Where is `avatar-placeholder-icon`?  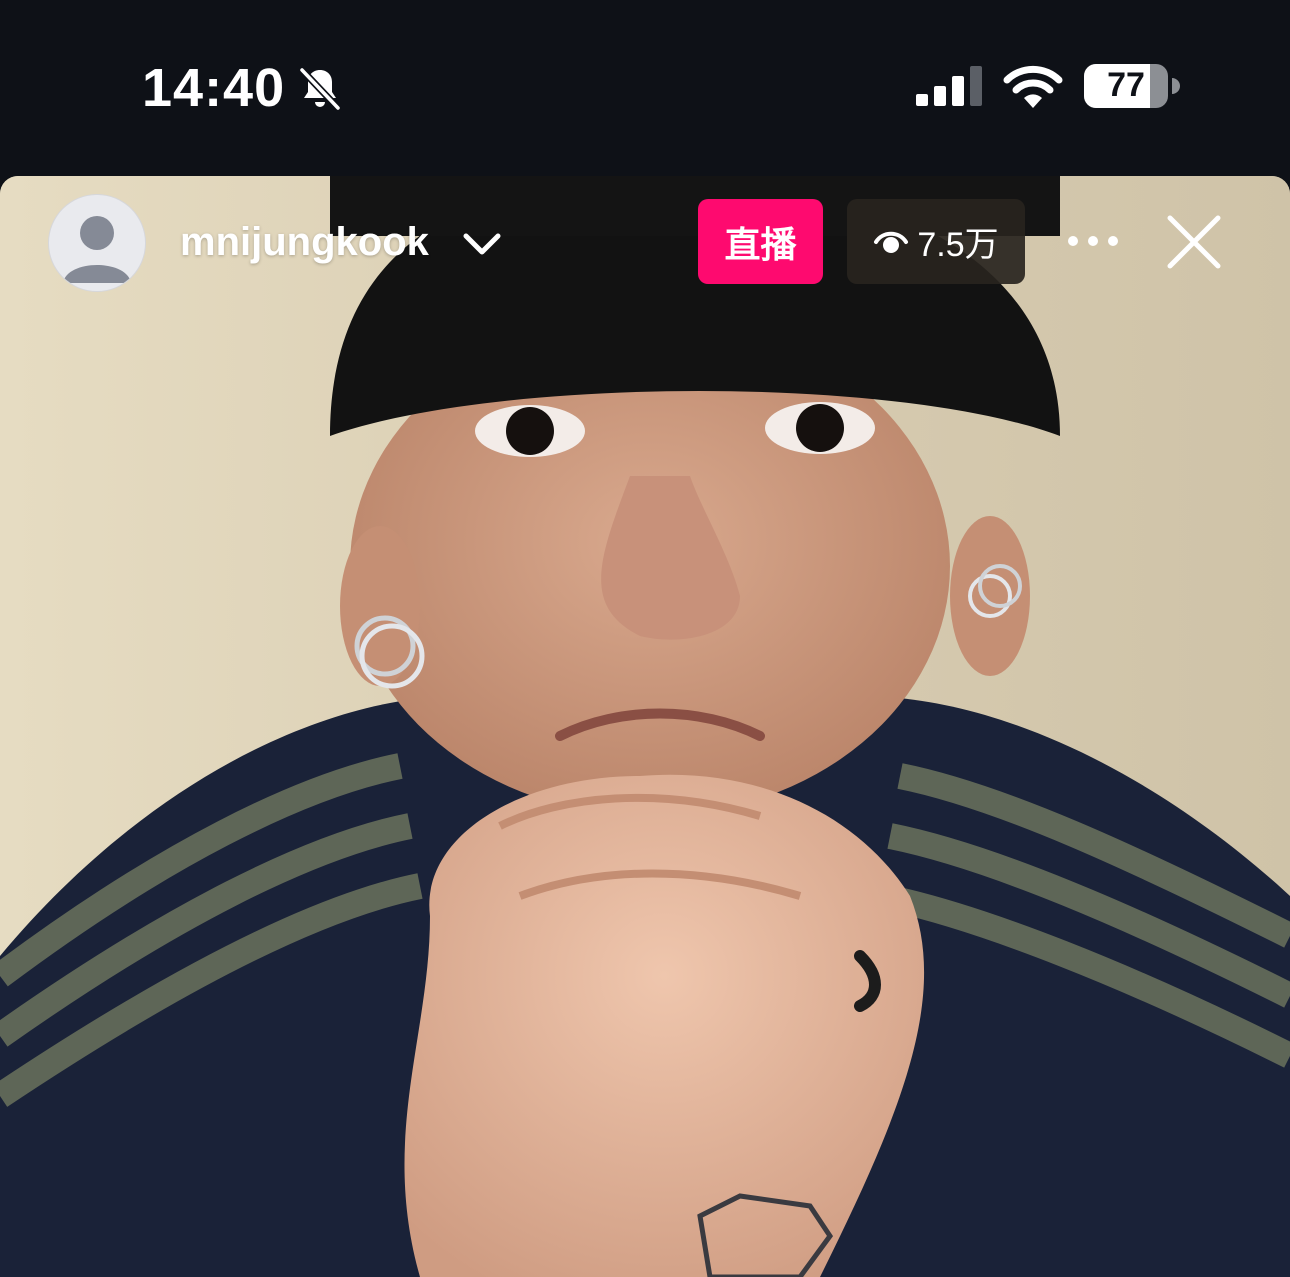 avatar-placeholder-icon is located at coordinates (97, 249).